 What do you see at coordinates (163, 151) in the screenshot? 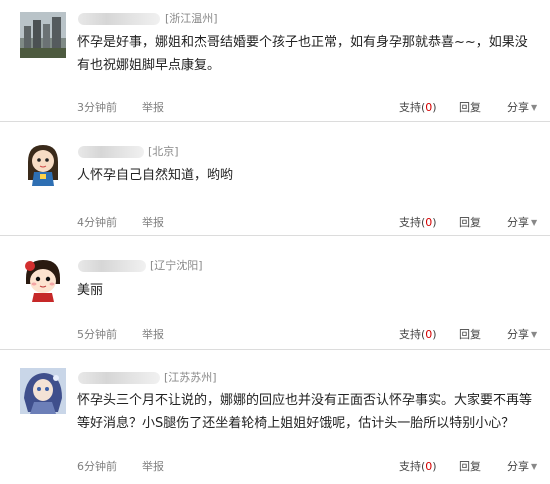
I see `user-location: [北京]` at bounding box center [163, 151].